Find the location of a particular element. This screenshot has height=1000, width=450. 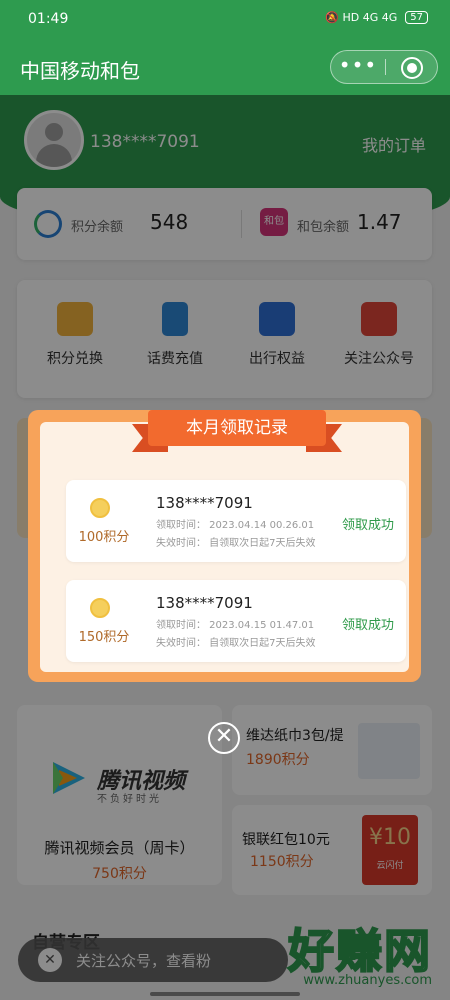

record-claim-time: 领取时间： 2023.04.14 00.26.01 is located at coordinates (235, 525).